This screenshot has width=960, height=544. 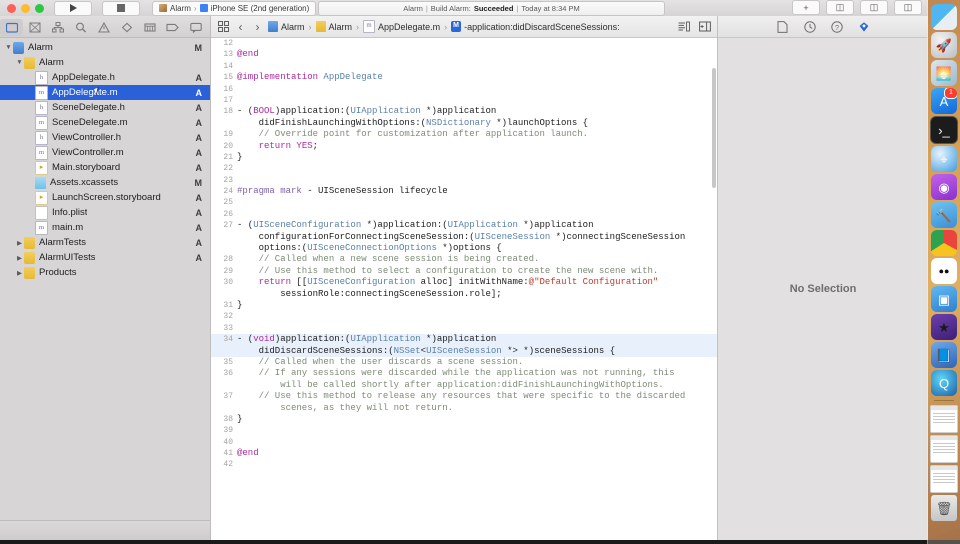 What do you see at coordinates (464, 464) in the screenshot?
I see `code-line: 42` at bounding box center [464, 464].